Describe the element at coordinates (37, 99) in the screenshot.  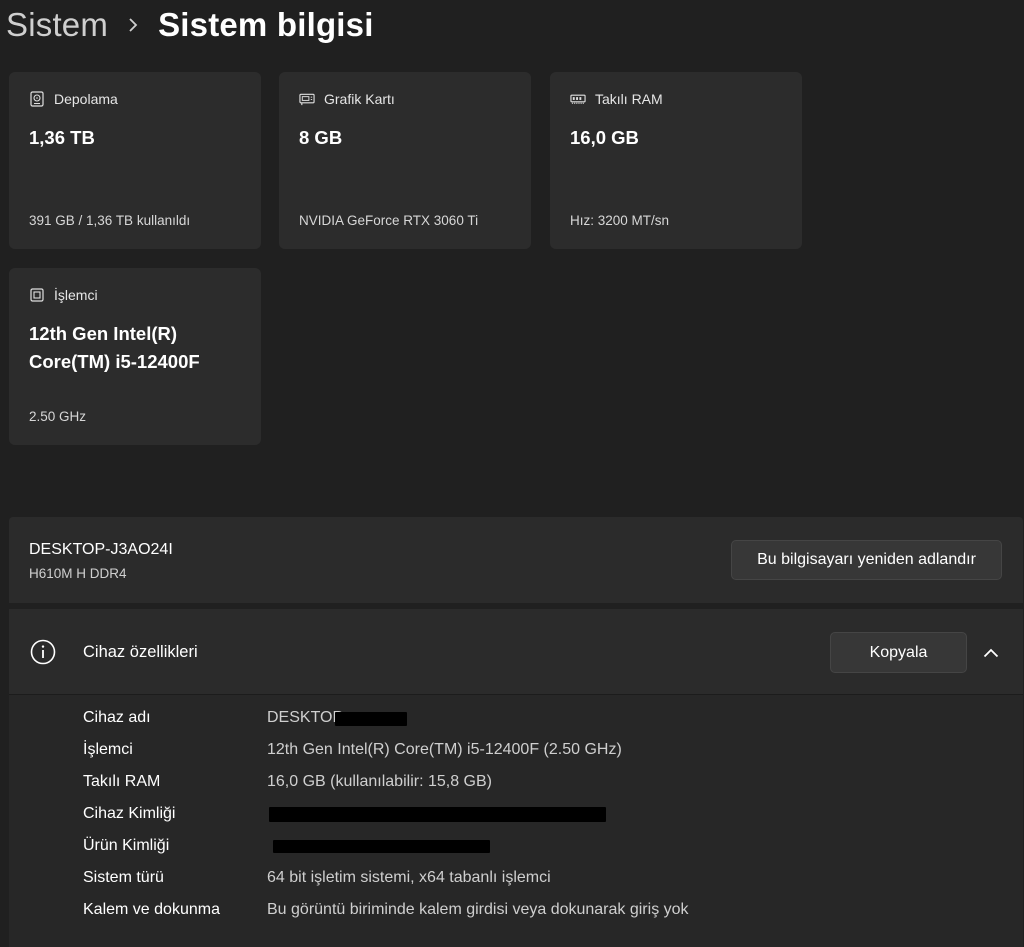
I see `hard-drive-icon` at that location.